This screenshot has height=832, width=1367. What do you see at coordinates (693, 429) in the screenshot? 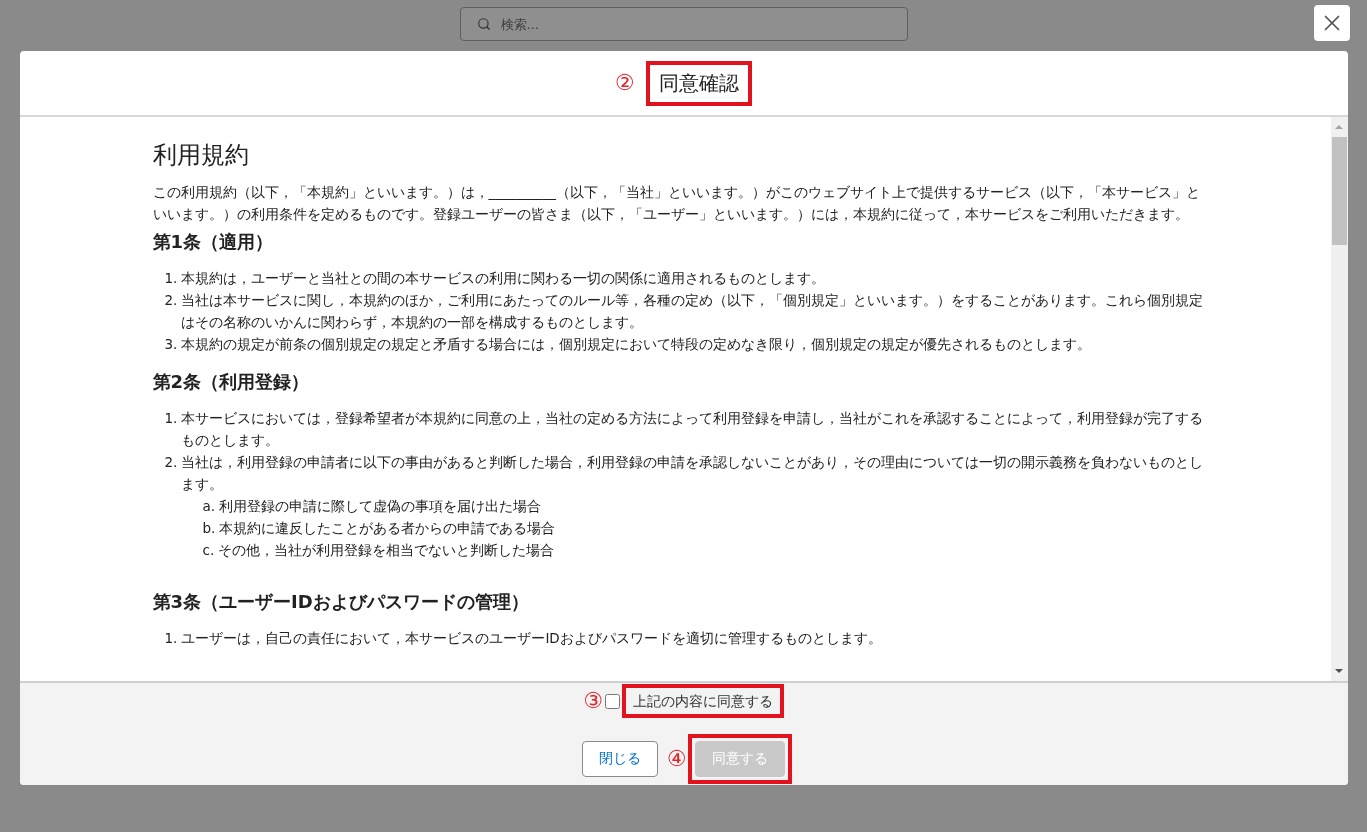
I see `clause-text: 本サービスにおいては，登録希望者が本規約に同意の上，当社の定める方法によって利用登録を申請し，当社がこれを承認することによって，利用登録が完了するものとします。` at bounding box center [693, 429].